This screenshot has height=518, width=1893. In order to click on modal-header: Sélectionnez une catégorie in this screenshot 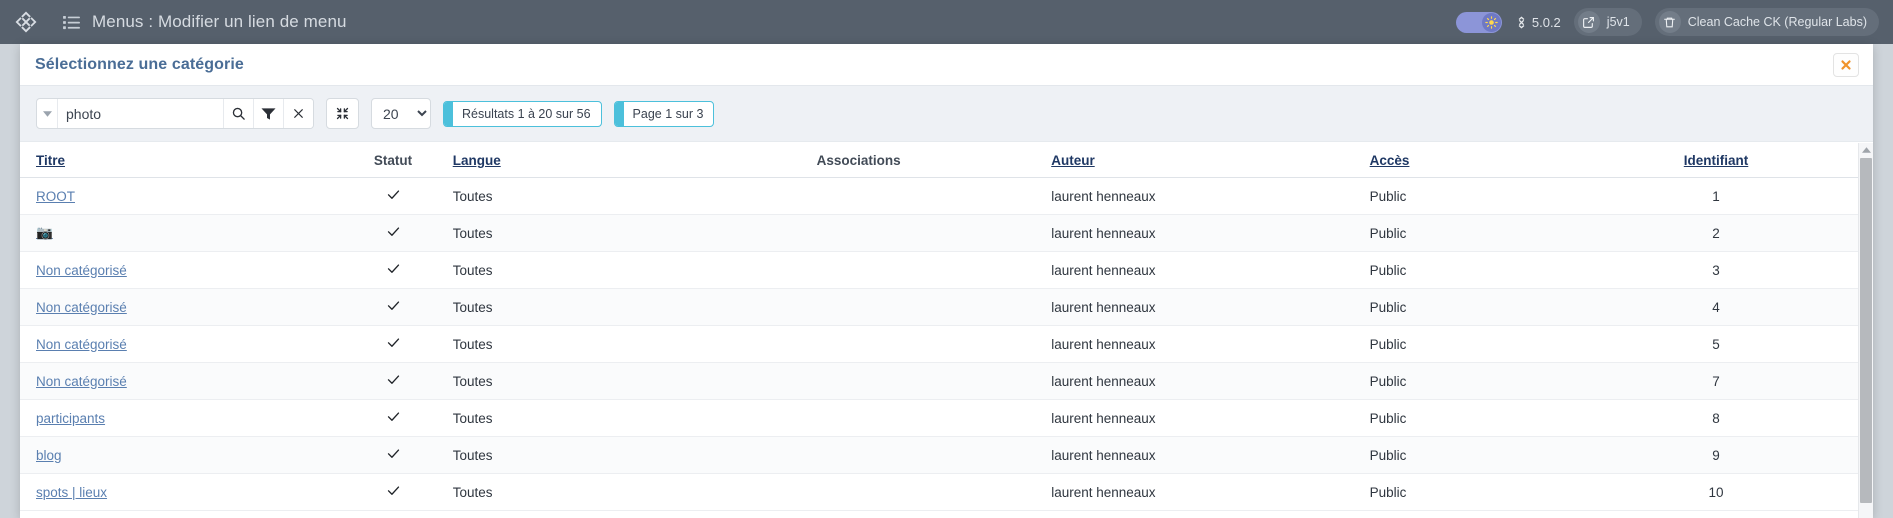, I will do `click(946, 65)`.